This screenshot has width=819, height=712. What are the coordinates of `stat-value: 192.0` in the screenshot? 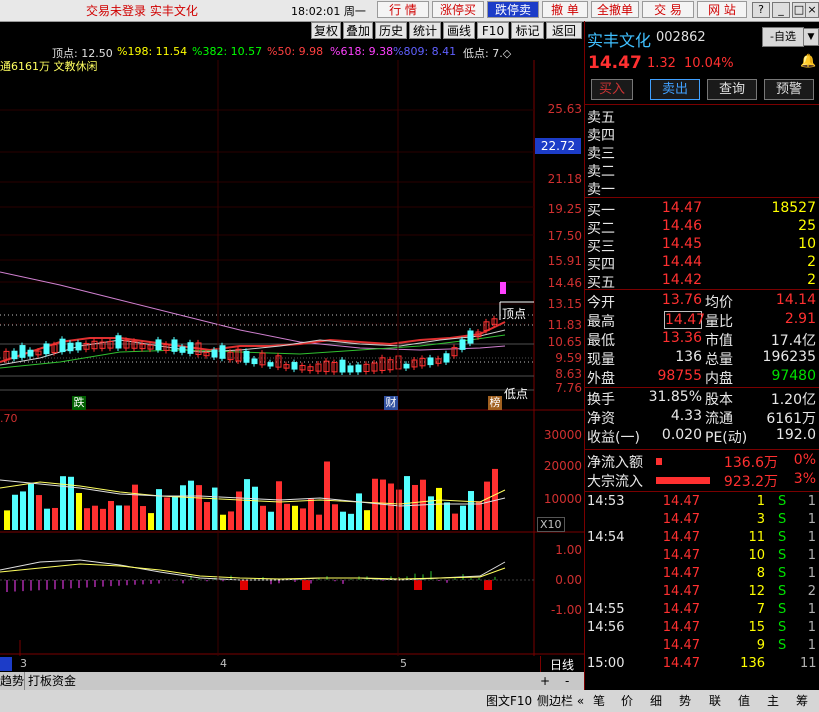 It's located at (795, 435).